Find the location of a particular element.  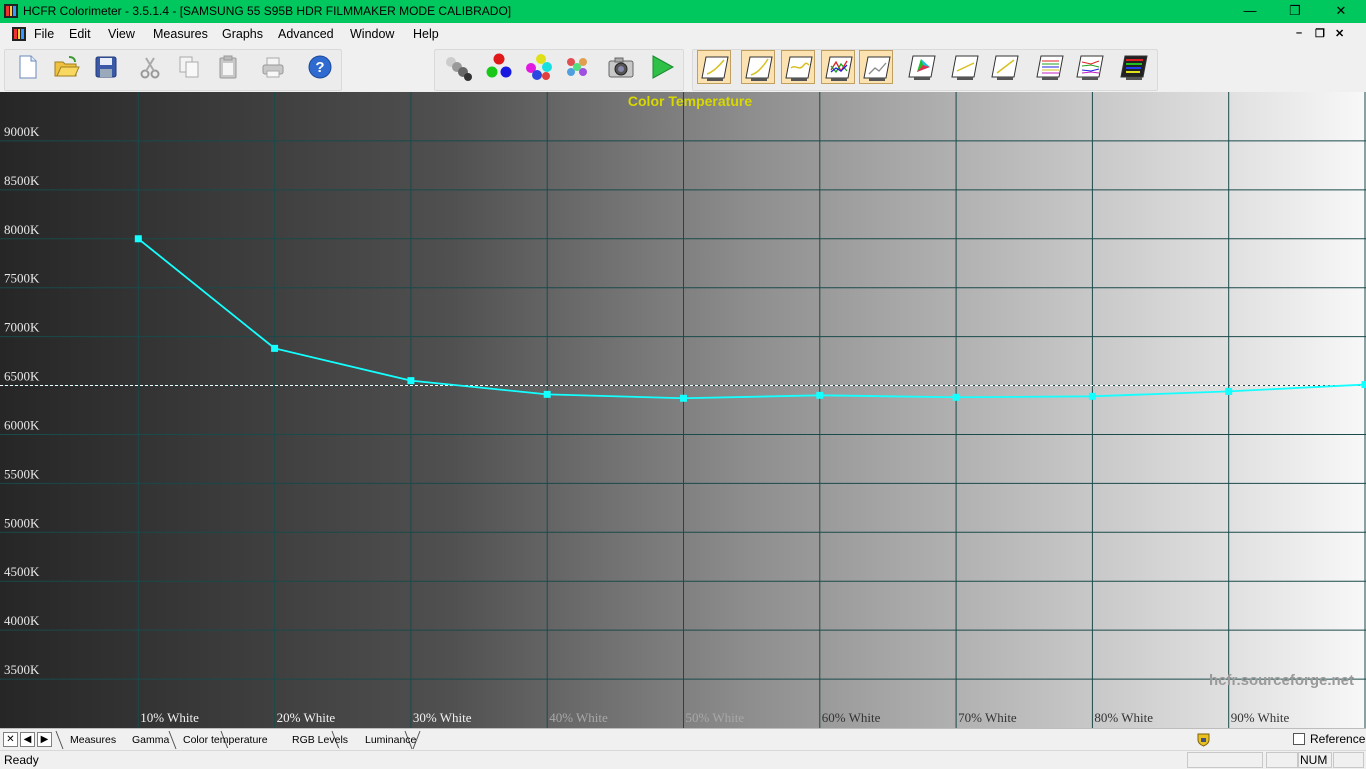

graph-luminance-icon is located at coordinates (714, 67).